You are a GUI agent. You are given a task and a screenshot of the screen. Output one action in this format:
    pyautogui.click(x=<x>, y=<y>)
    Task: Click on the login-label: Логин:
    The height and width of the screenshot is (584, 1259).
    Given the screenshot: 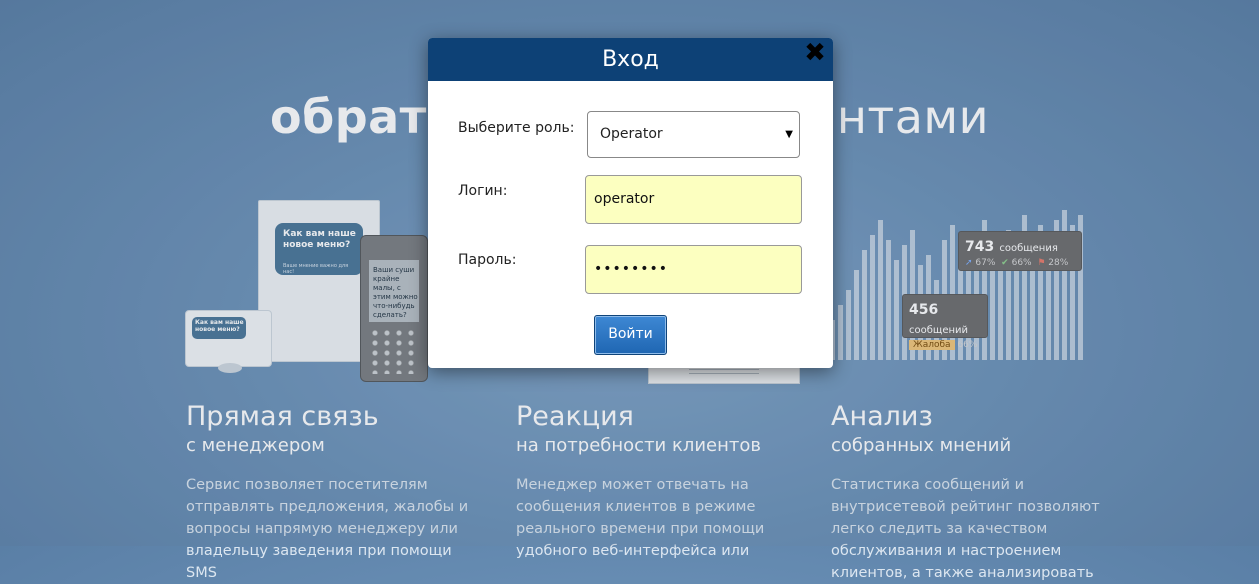 What is the action you would take?
    pyautogui.click(x=483, y=191)
    